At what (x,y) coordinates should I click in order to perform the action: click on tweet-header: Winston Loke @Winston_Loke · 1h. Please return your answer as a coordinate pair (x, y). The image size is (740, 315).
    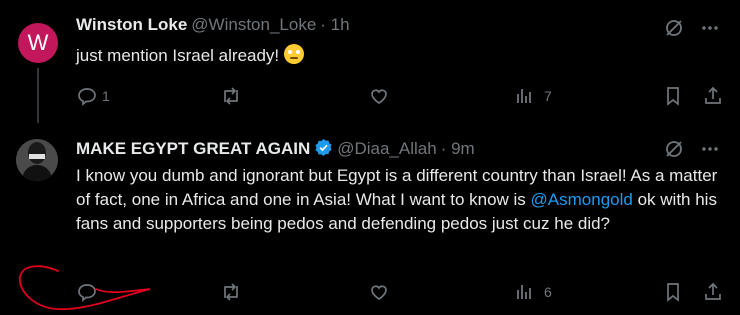
    Looking at the image, I should click on (213, 25).